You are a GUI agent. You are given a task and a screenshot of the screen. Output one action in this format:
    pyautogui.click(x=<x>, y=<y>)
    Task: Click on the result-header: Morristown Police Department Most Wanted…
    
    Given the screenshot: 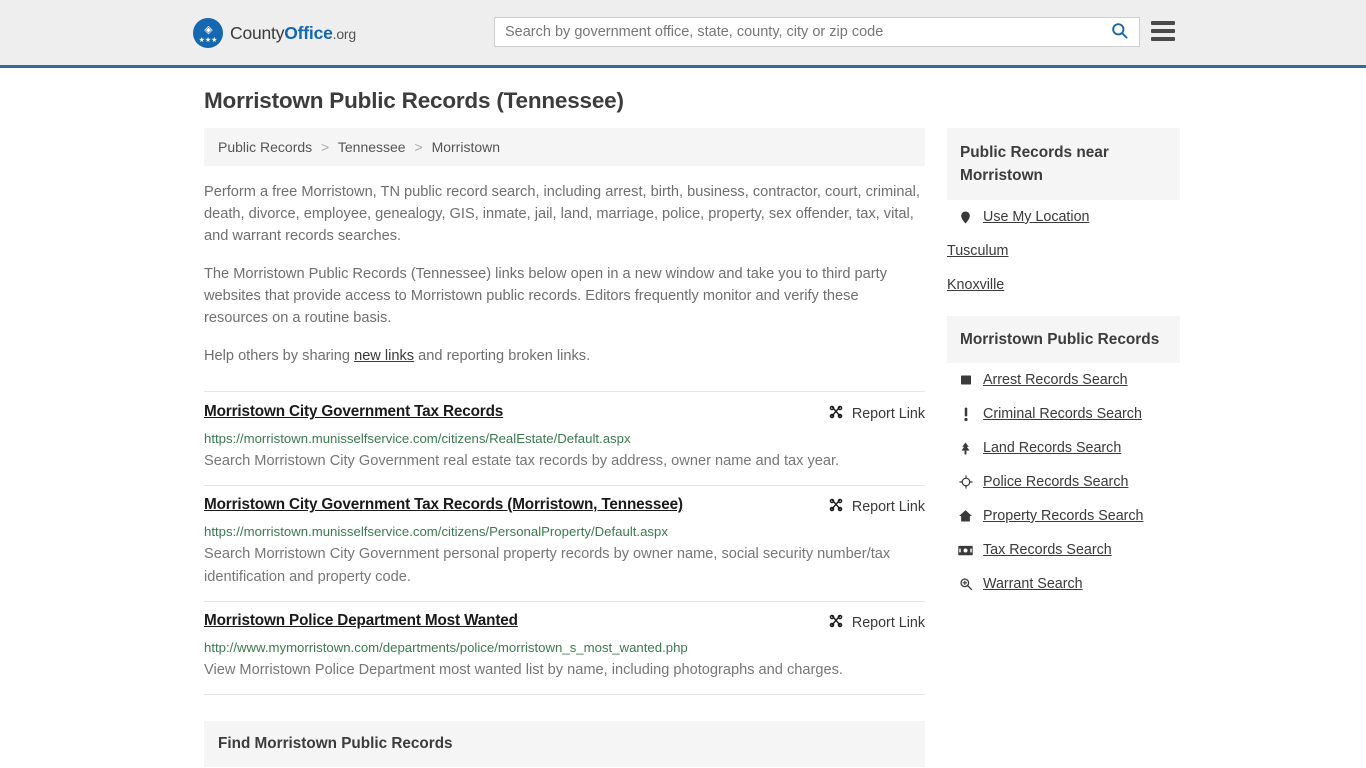 What is the action you would take?
    pyautogui.click(x=564, y=622)
    